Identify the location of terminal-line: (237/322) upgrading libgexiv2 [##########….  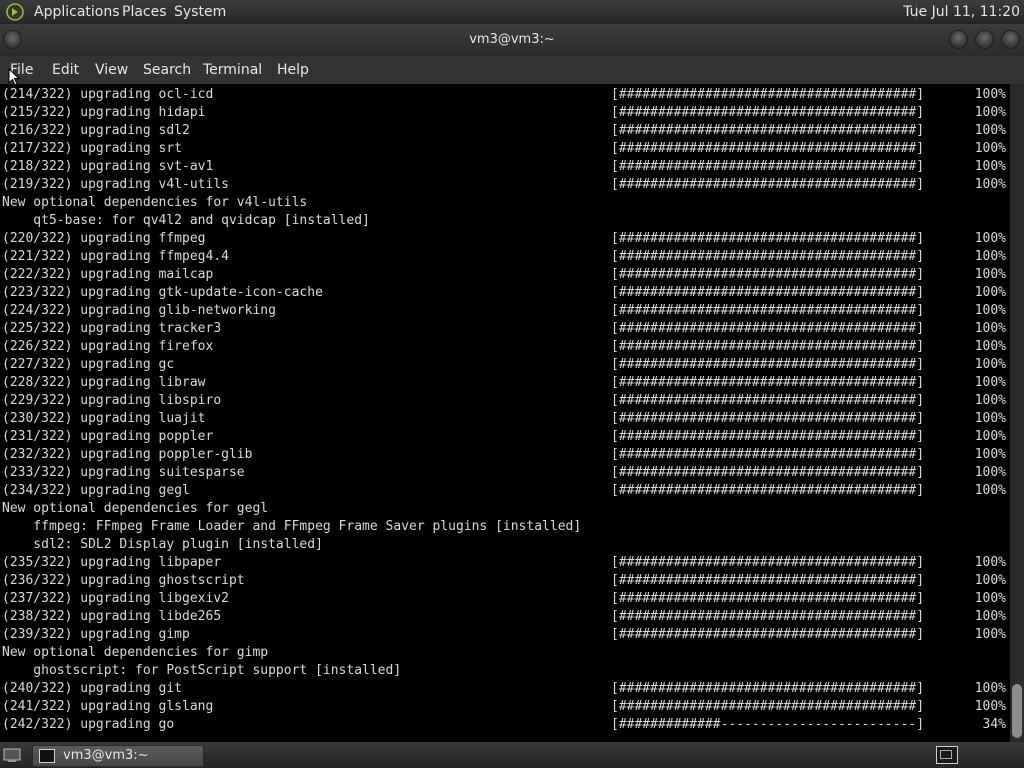
(504, 599).